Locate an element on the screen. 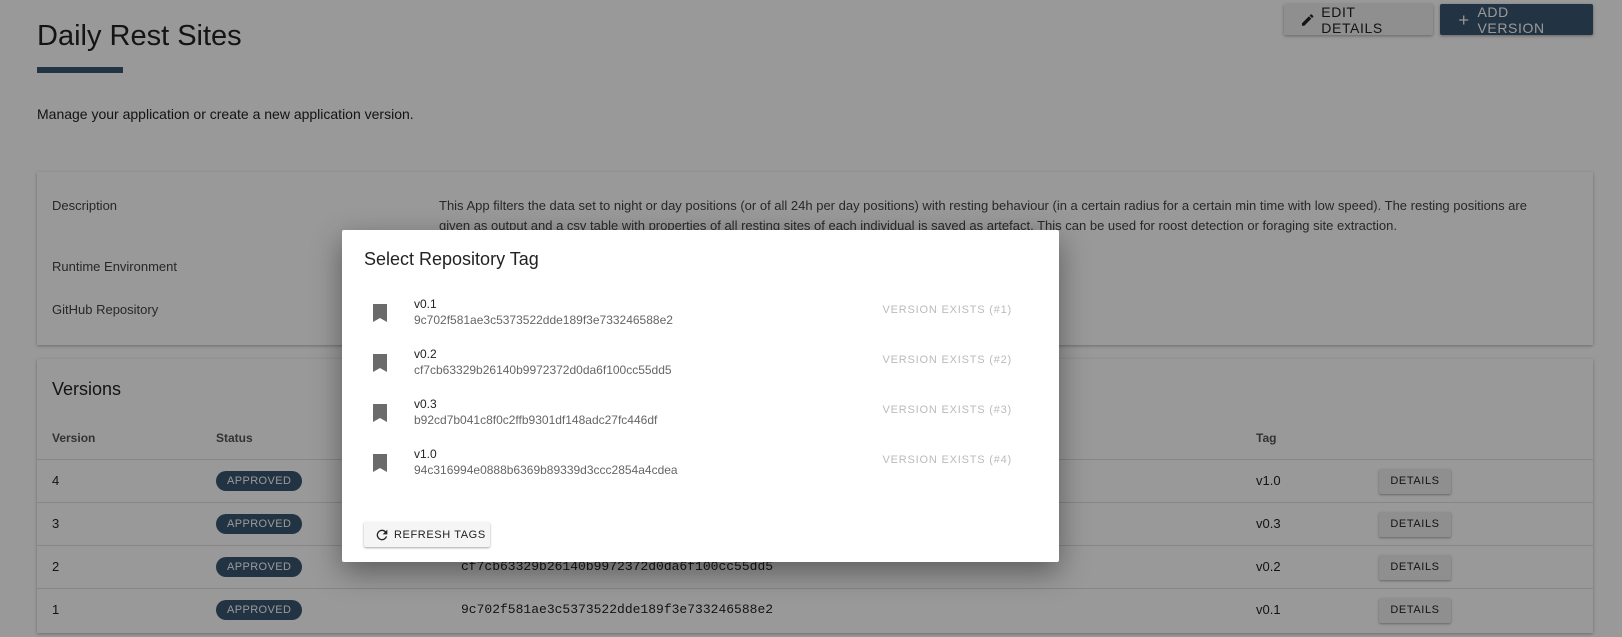 The image size is (1622, 637). tag-sha: b92cd7b041c8f0c2ffb9301df148adc27fc446df is located at coordinates (536, 420).